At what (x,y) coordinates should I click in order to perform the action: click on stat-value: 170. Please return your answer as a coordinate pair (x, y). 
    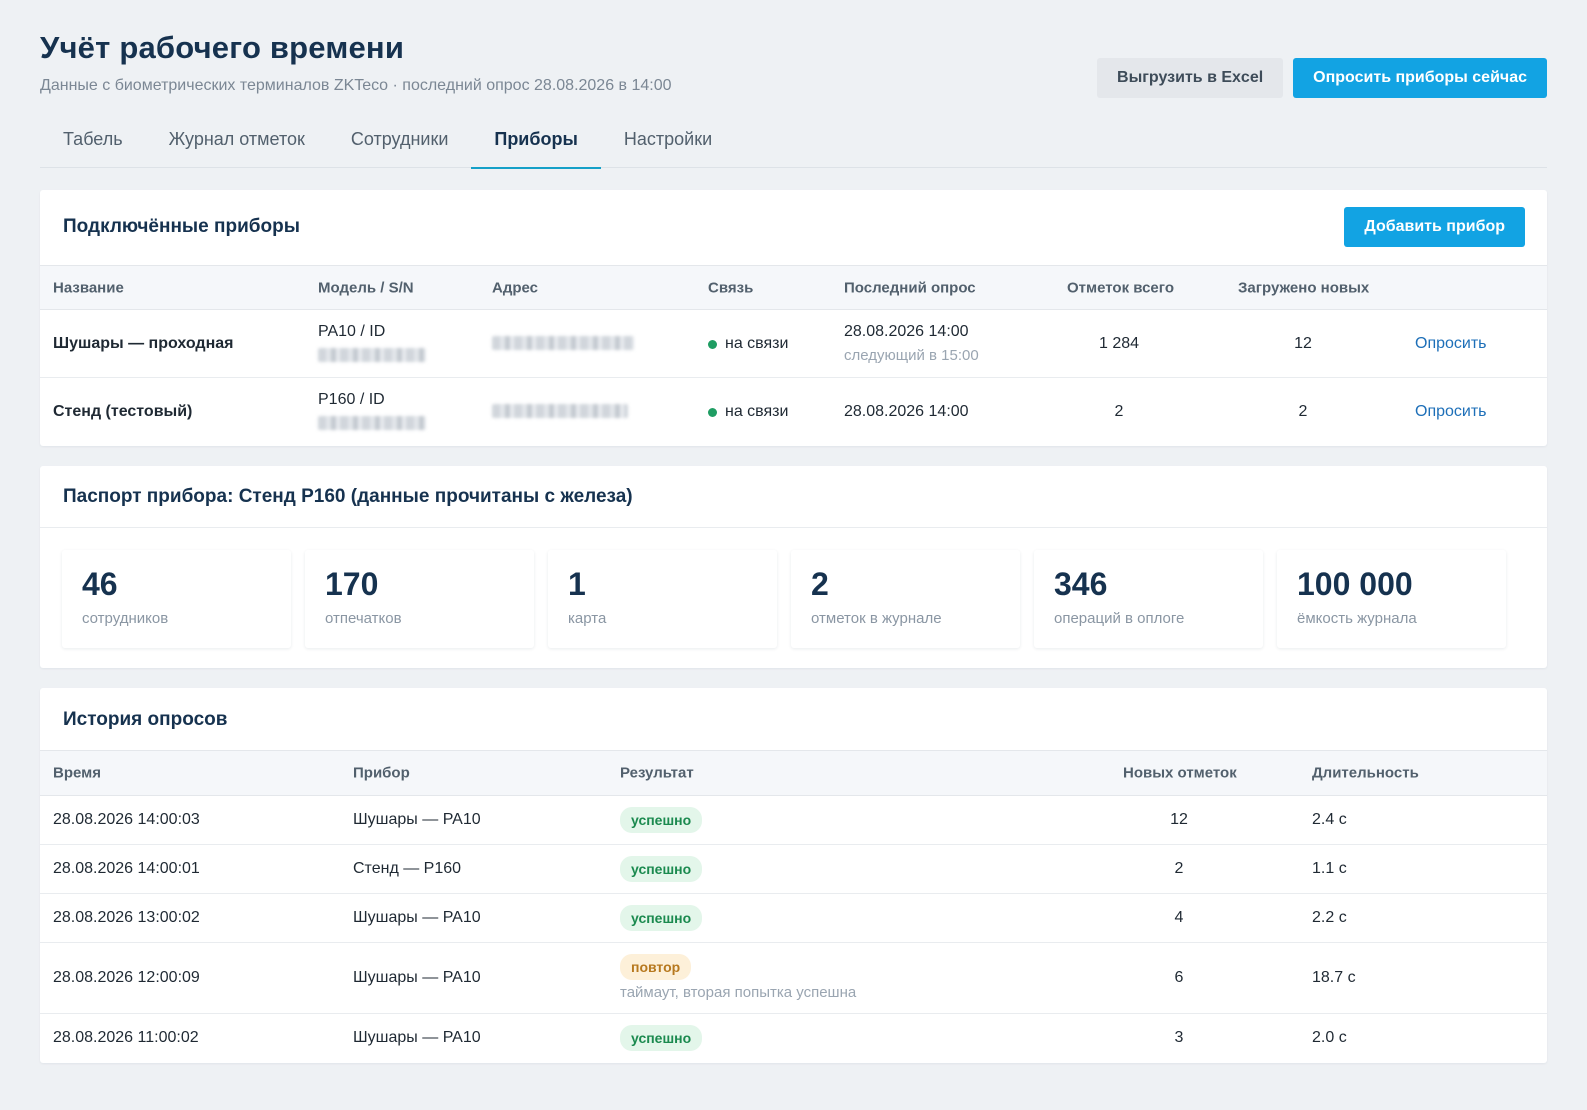
    Looking at the image, I should click on (352, 584).